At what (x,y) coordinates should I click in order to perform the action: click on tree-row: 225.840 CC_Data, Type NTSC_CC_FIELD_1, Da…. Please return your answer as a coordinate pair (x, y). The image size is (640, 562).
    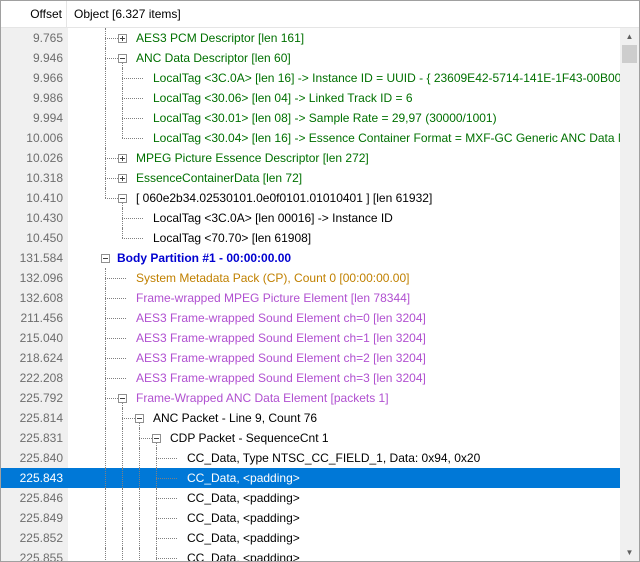
    Looking at the image, I should click on (310, 458).